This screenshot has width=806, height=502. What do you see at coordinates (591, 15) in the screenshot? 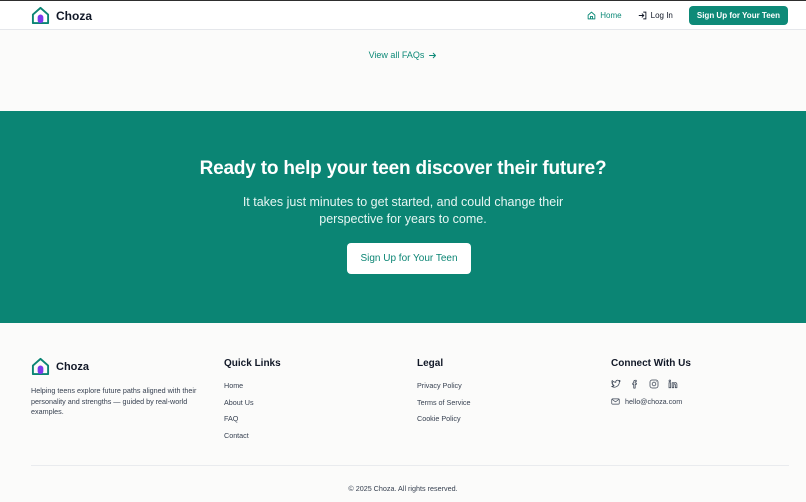
I see `home-icon` at bounding box center [591, 15].